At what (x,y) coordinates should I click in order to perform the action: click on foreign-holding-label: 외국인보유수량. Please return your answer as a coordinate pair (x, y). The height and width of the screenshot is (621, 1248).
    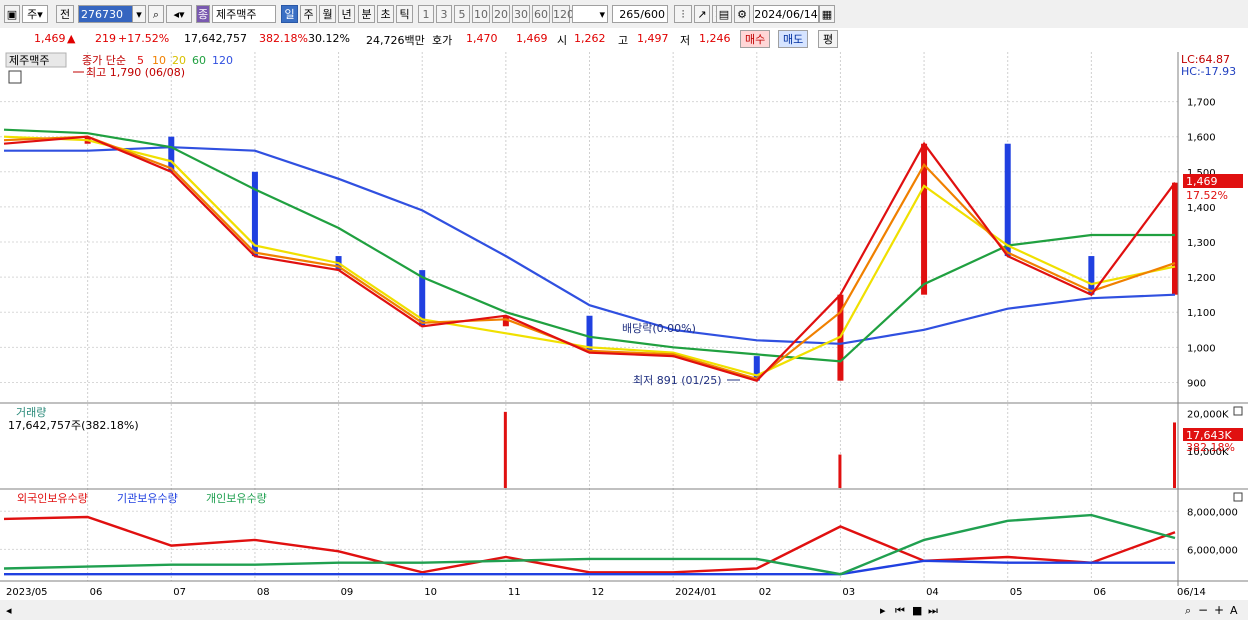
    Looking at the image, I should click on (52, 498).